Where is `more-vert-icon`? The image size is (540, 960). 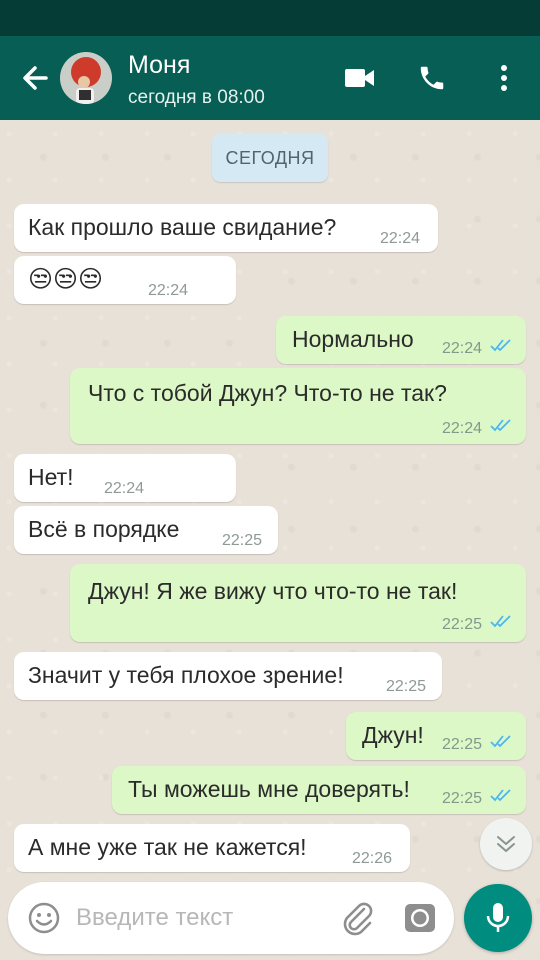 more-vert-icon is located at coordinates (504, 78).